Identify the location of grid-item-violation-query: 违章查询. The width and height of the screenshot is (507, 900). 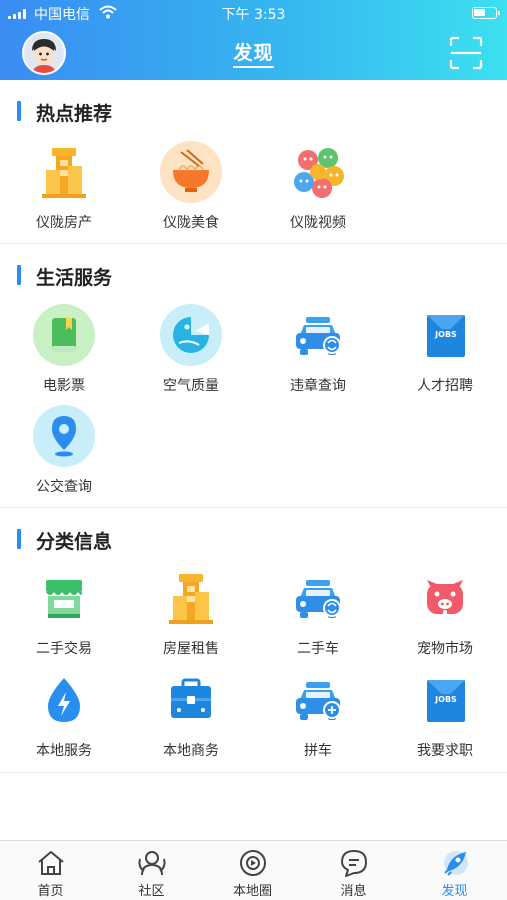
(318, 349).